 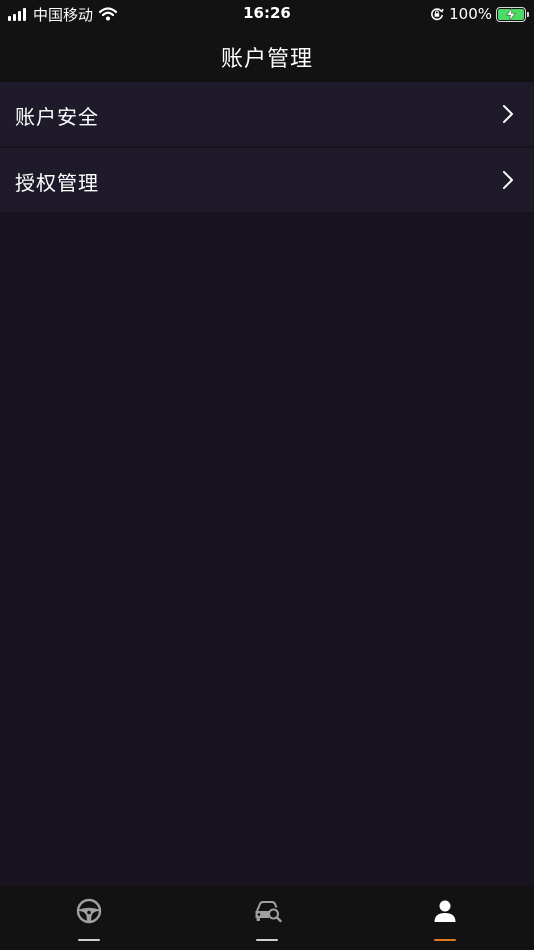 What do you see at coordinates (89, 911) in the screenshot?
I see `steering-wheel-icon` at bounding box center [89, 911].